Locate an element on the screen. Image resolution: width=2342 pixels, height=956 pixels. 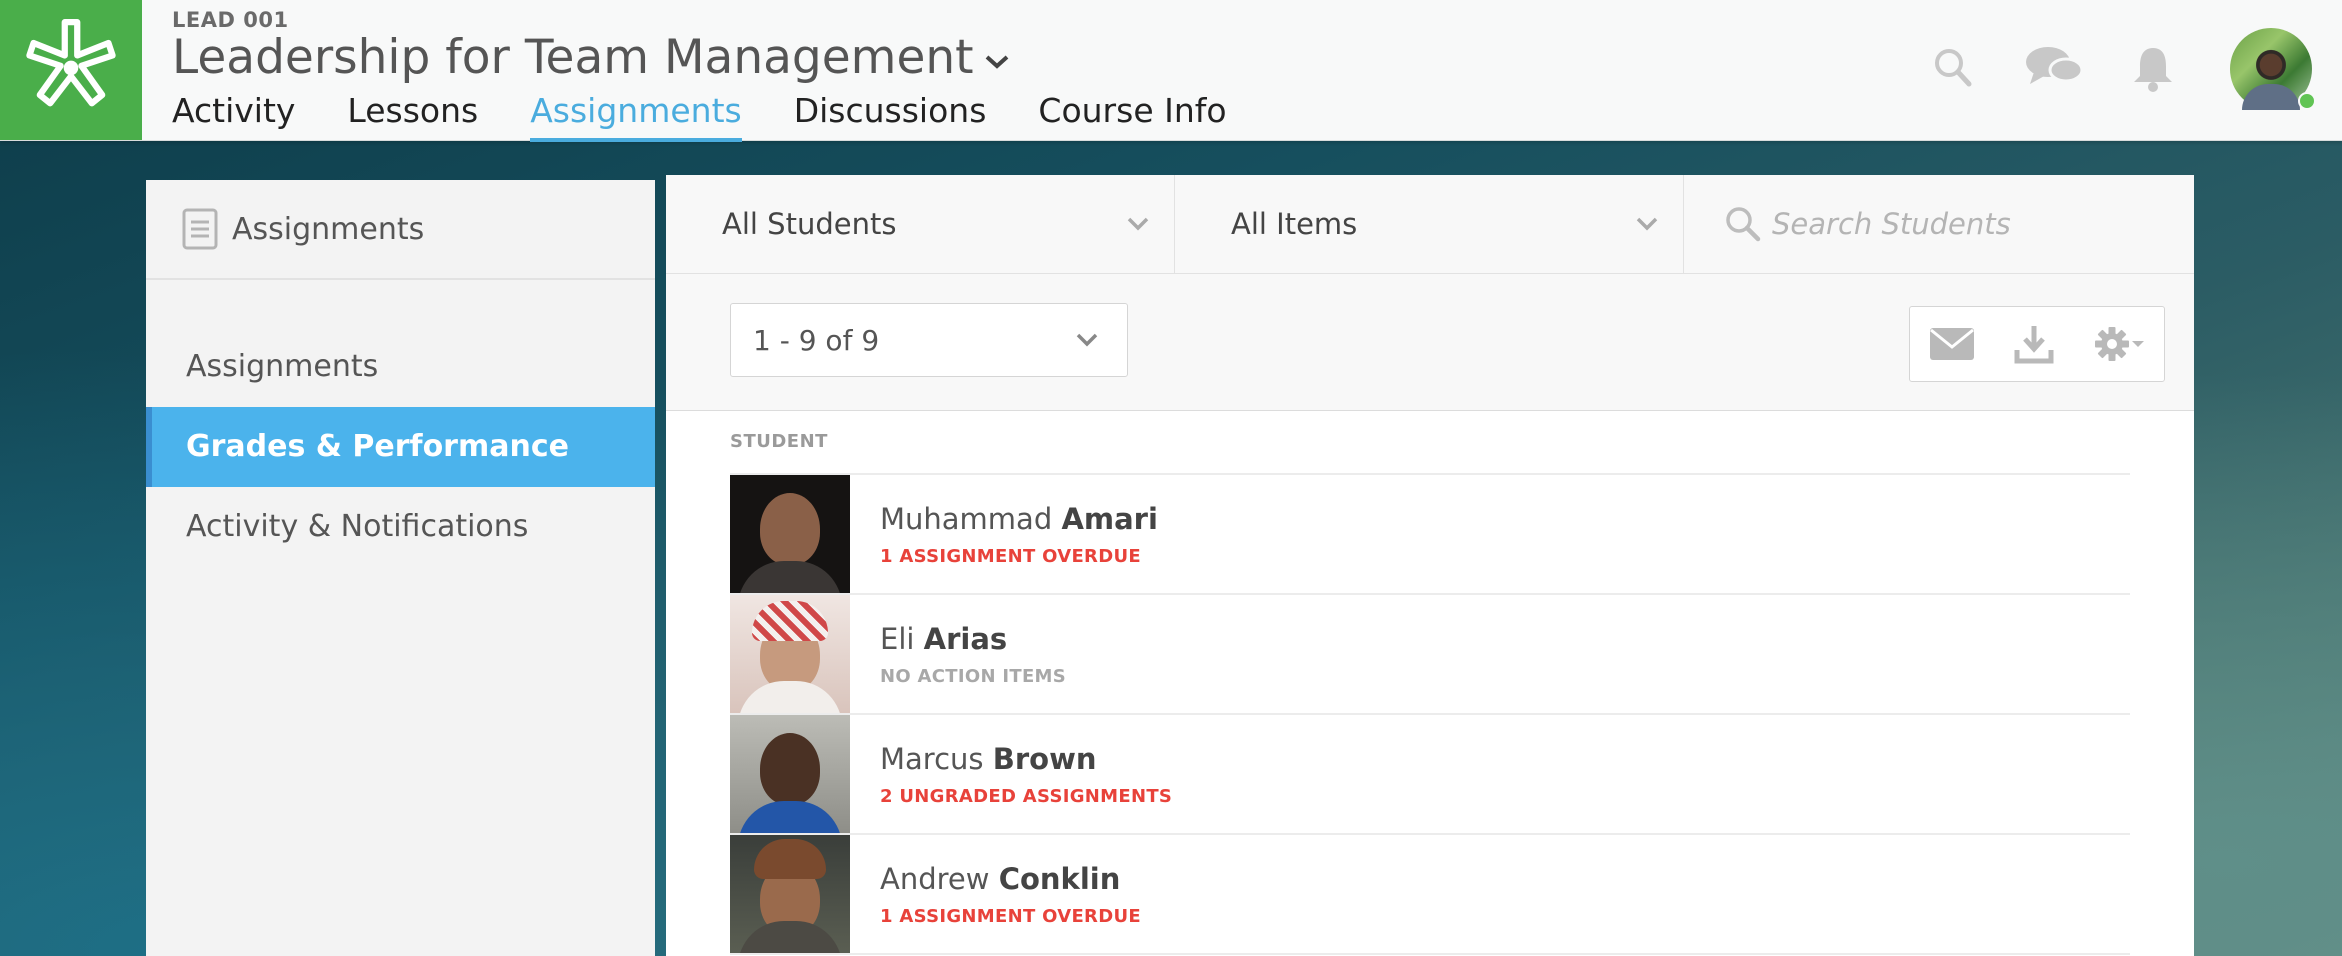
student-first-name: Eli is located at coordinates (897, 638).